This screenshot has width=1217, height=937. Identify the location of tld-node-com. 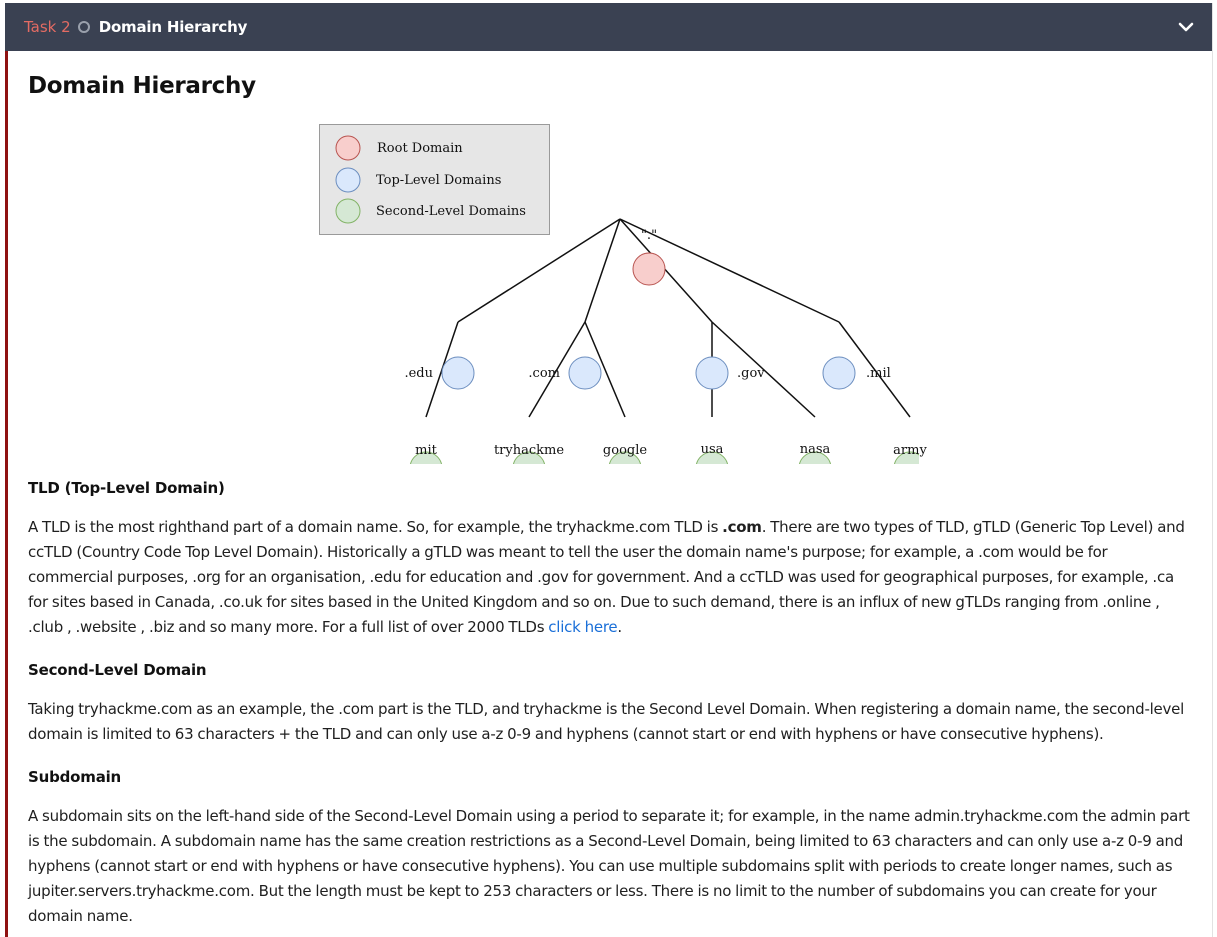
(585, 373).